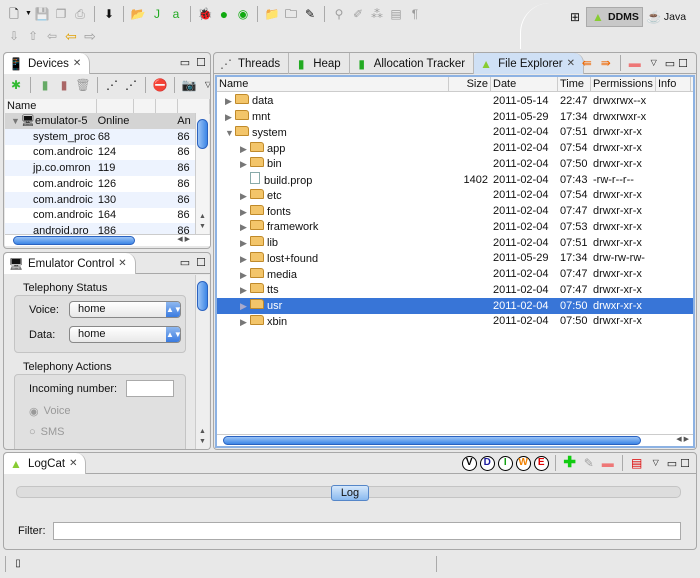 Image resolution: width=700 pixels, height=578 pixels. Describe the element at coordinates (109, 14) in the screenshot. I see `android-sdk-icon: ⬇` at that location.